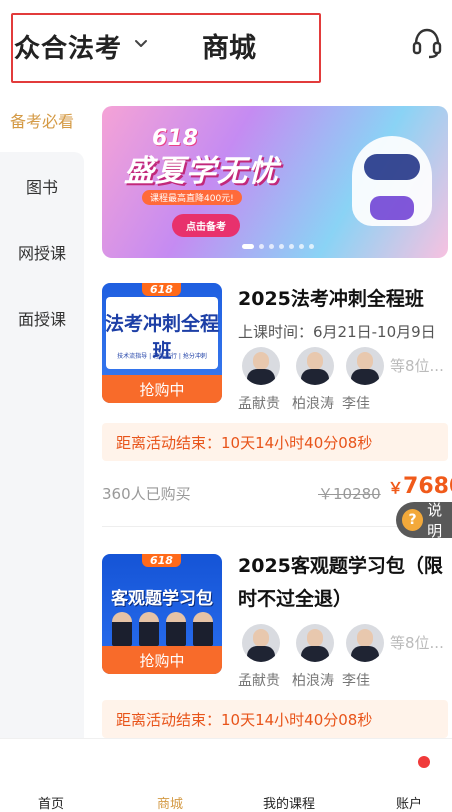  I want to click on sidebar-list: 图书 网授课 面授课, so click(42, 445).